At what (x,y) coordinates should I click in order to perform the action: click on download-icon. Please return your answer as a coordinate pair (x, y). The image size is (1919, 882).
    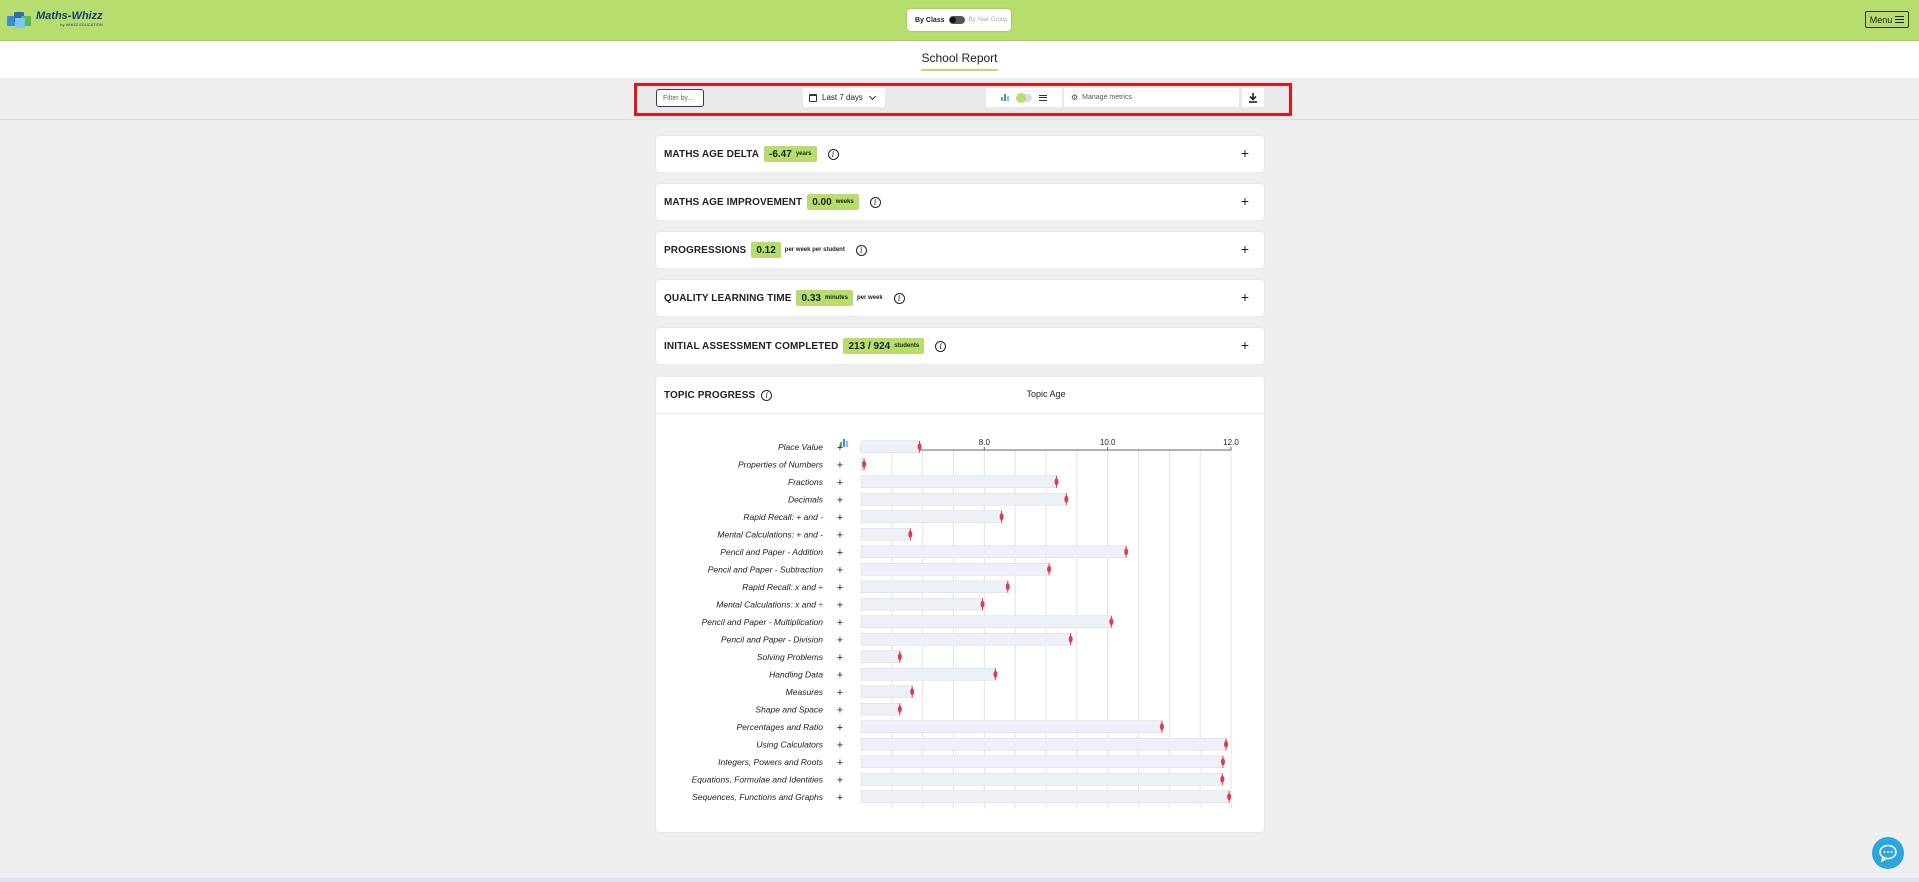
    Looking at the image, I should click on (1253, 97).